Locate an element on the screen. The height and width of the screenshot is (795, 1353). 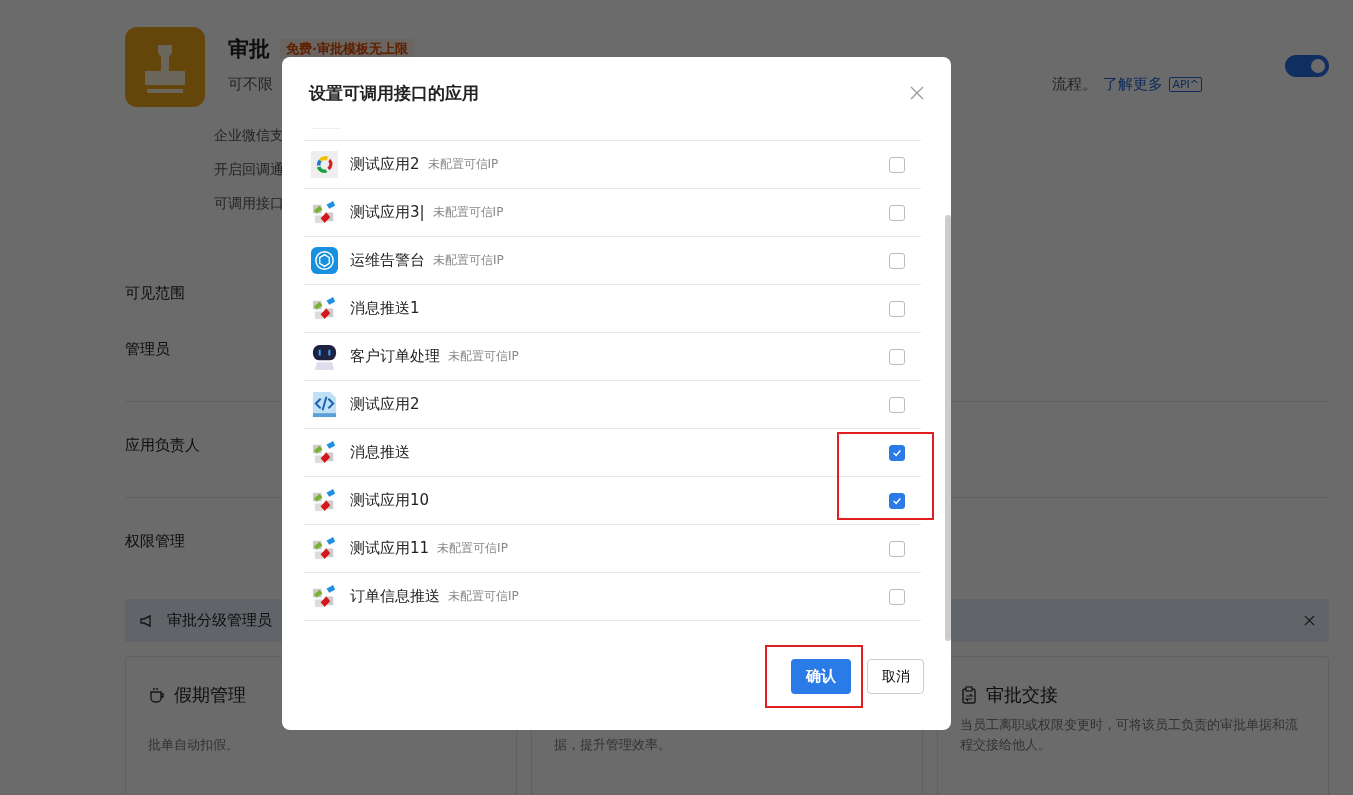
app-name: 运维告警台 is located at coordinates (387, 260).